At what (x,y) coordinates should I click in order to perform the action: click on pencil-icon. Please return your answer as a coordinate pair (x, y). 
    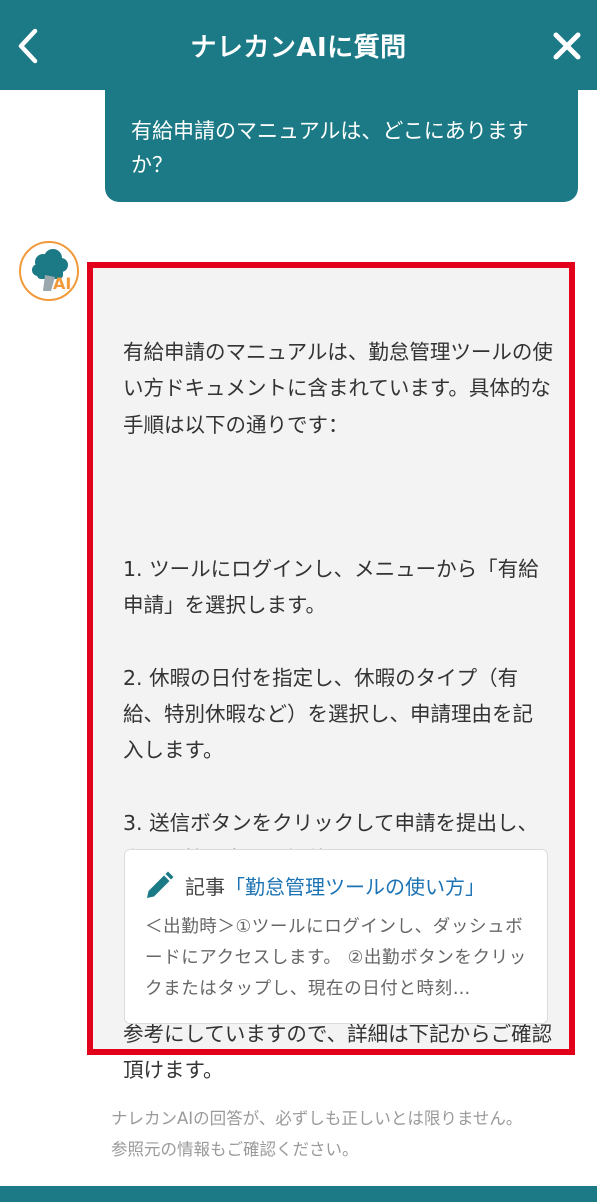
    Looking at the image, I should click on (160, 884).